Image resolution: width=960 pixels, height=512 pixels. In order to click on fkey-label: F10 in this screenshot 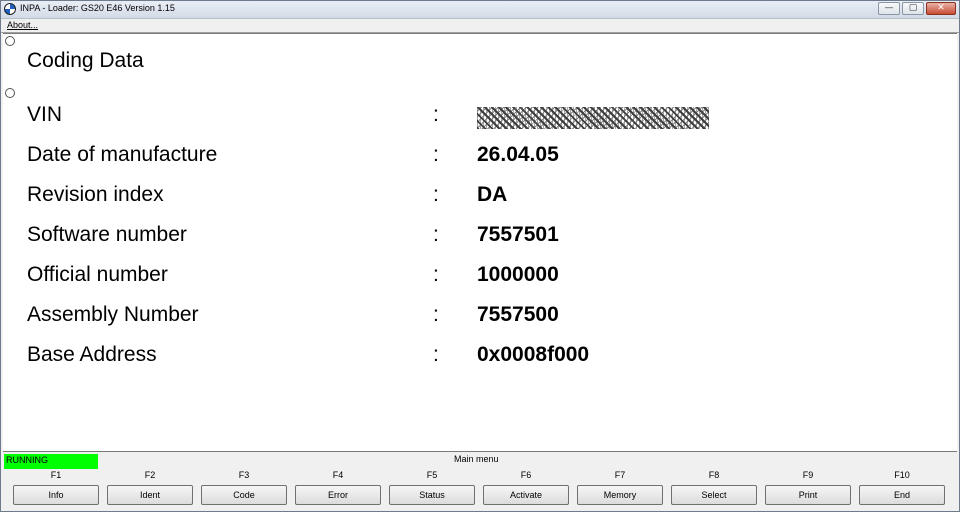, I will do `click(902, 475)`.